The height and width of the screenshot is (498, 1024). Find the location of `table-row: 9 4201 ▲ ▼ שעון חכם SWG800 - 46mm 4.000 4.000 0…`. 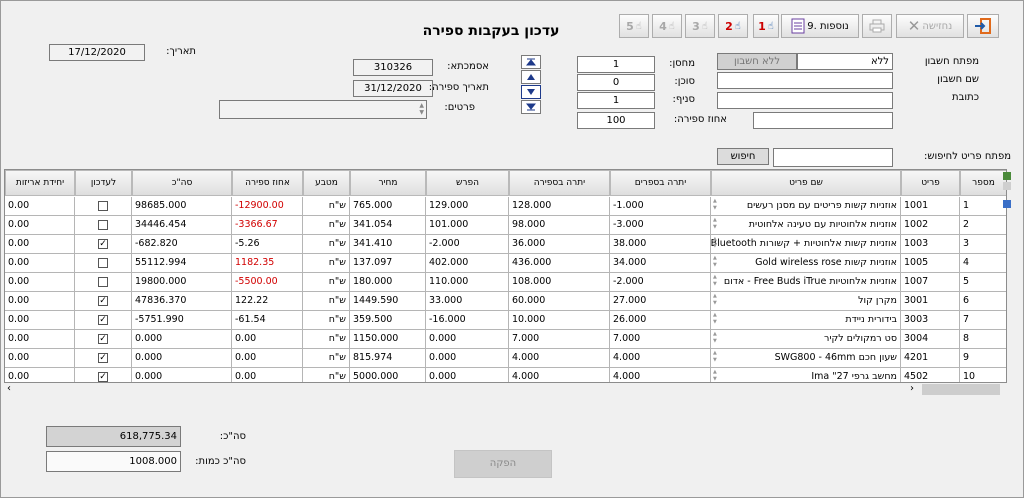

table-row: 9 4201 ▲ ▼ שעון חכם SWG800 - 46mm 4.000 4.000 0… is located at coordinates (505, 358).